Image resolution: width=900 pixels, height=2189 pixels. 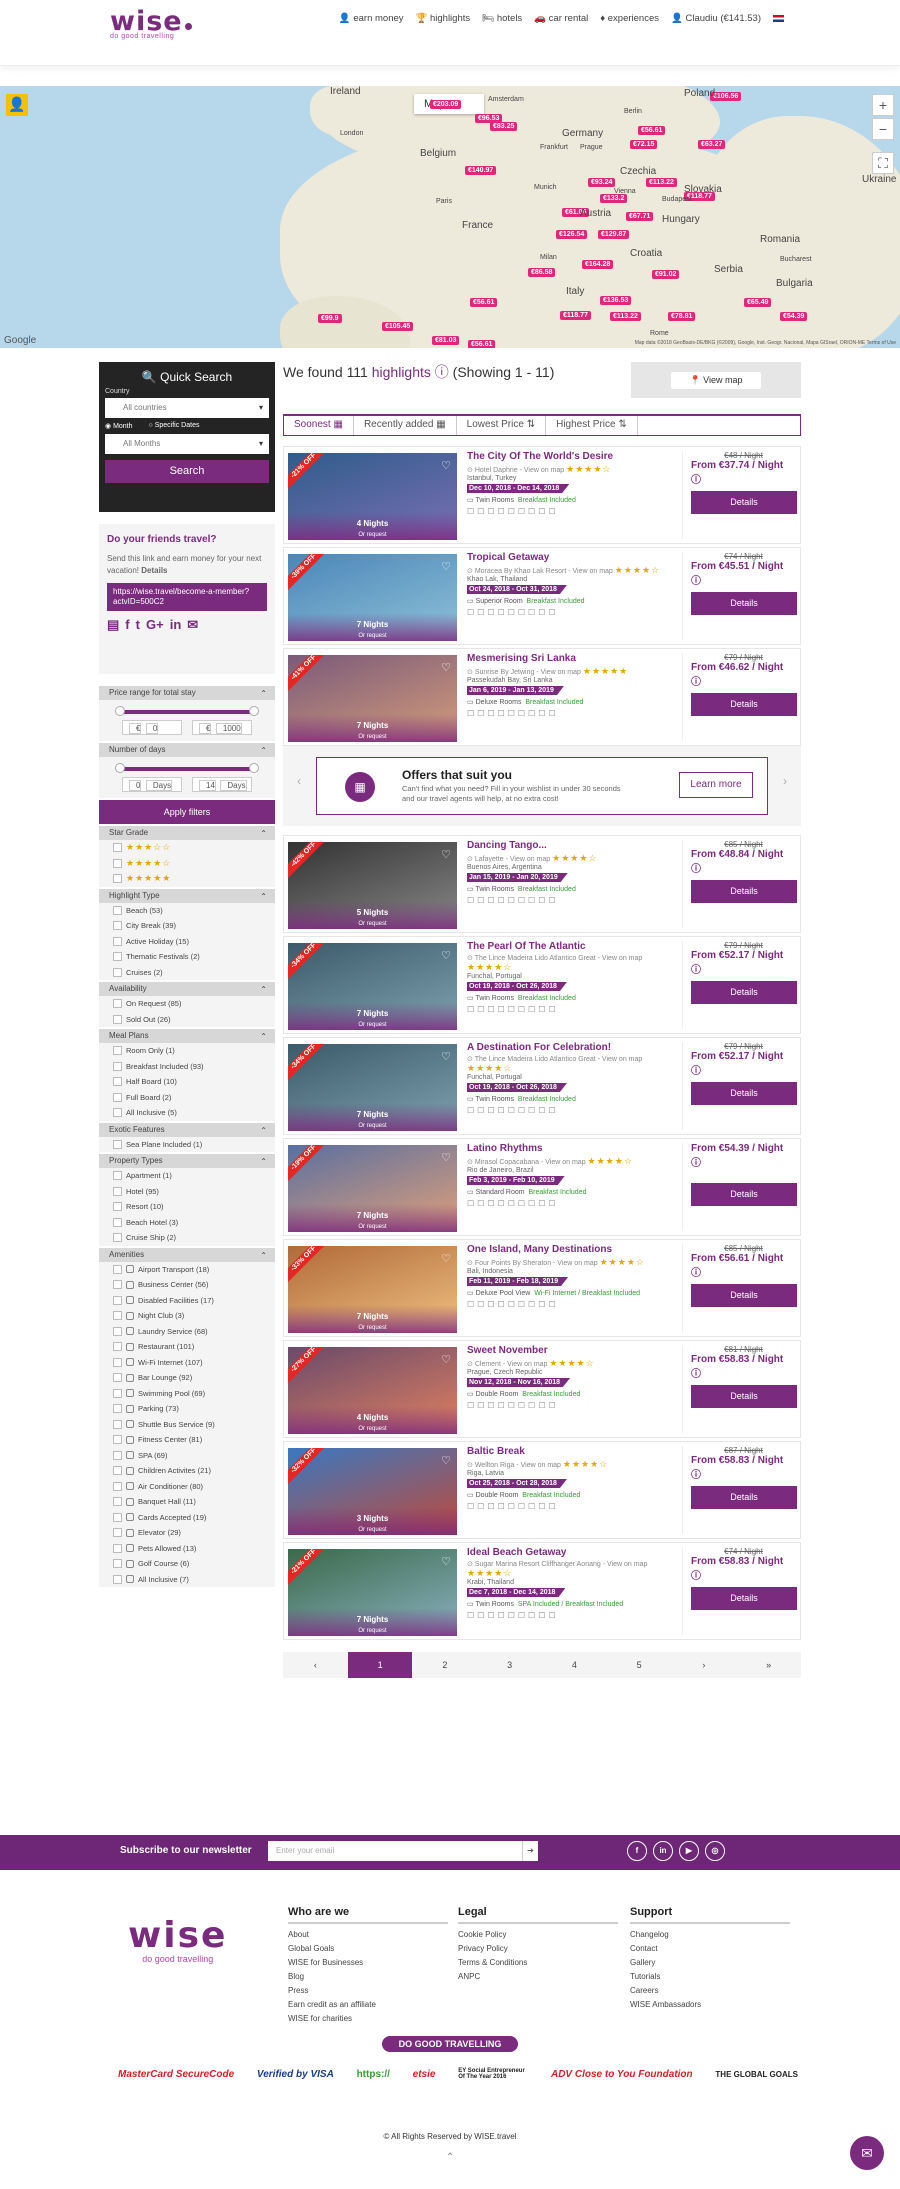 What do you see at coordinates (187, 1564) in the screenshot?
I see `filter-option: Golf Course (6)` at bounding box center [187, 1564].